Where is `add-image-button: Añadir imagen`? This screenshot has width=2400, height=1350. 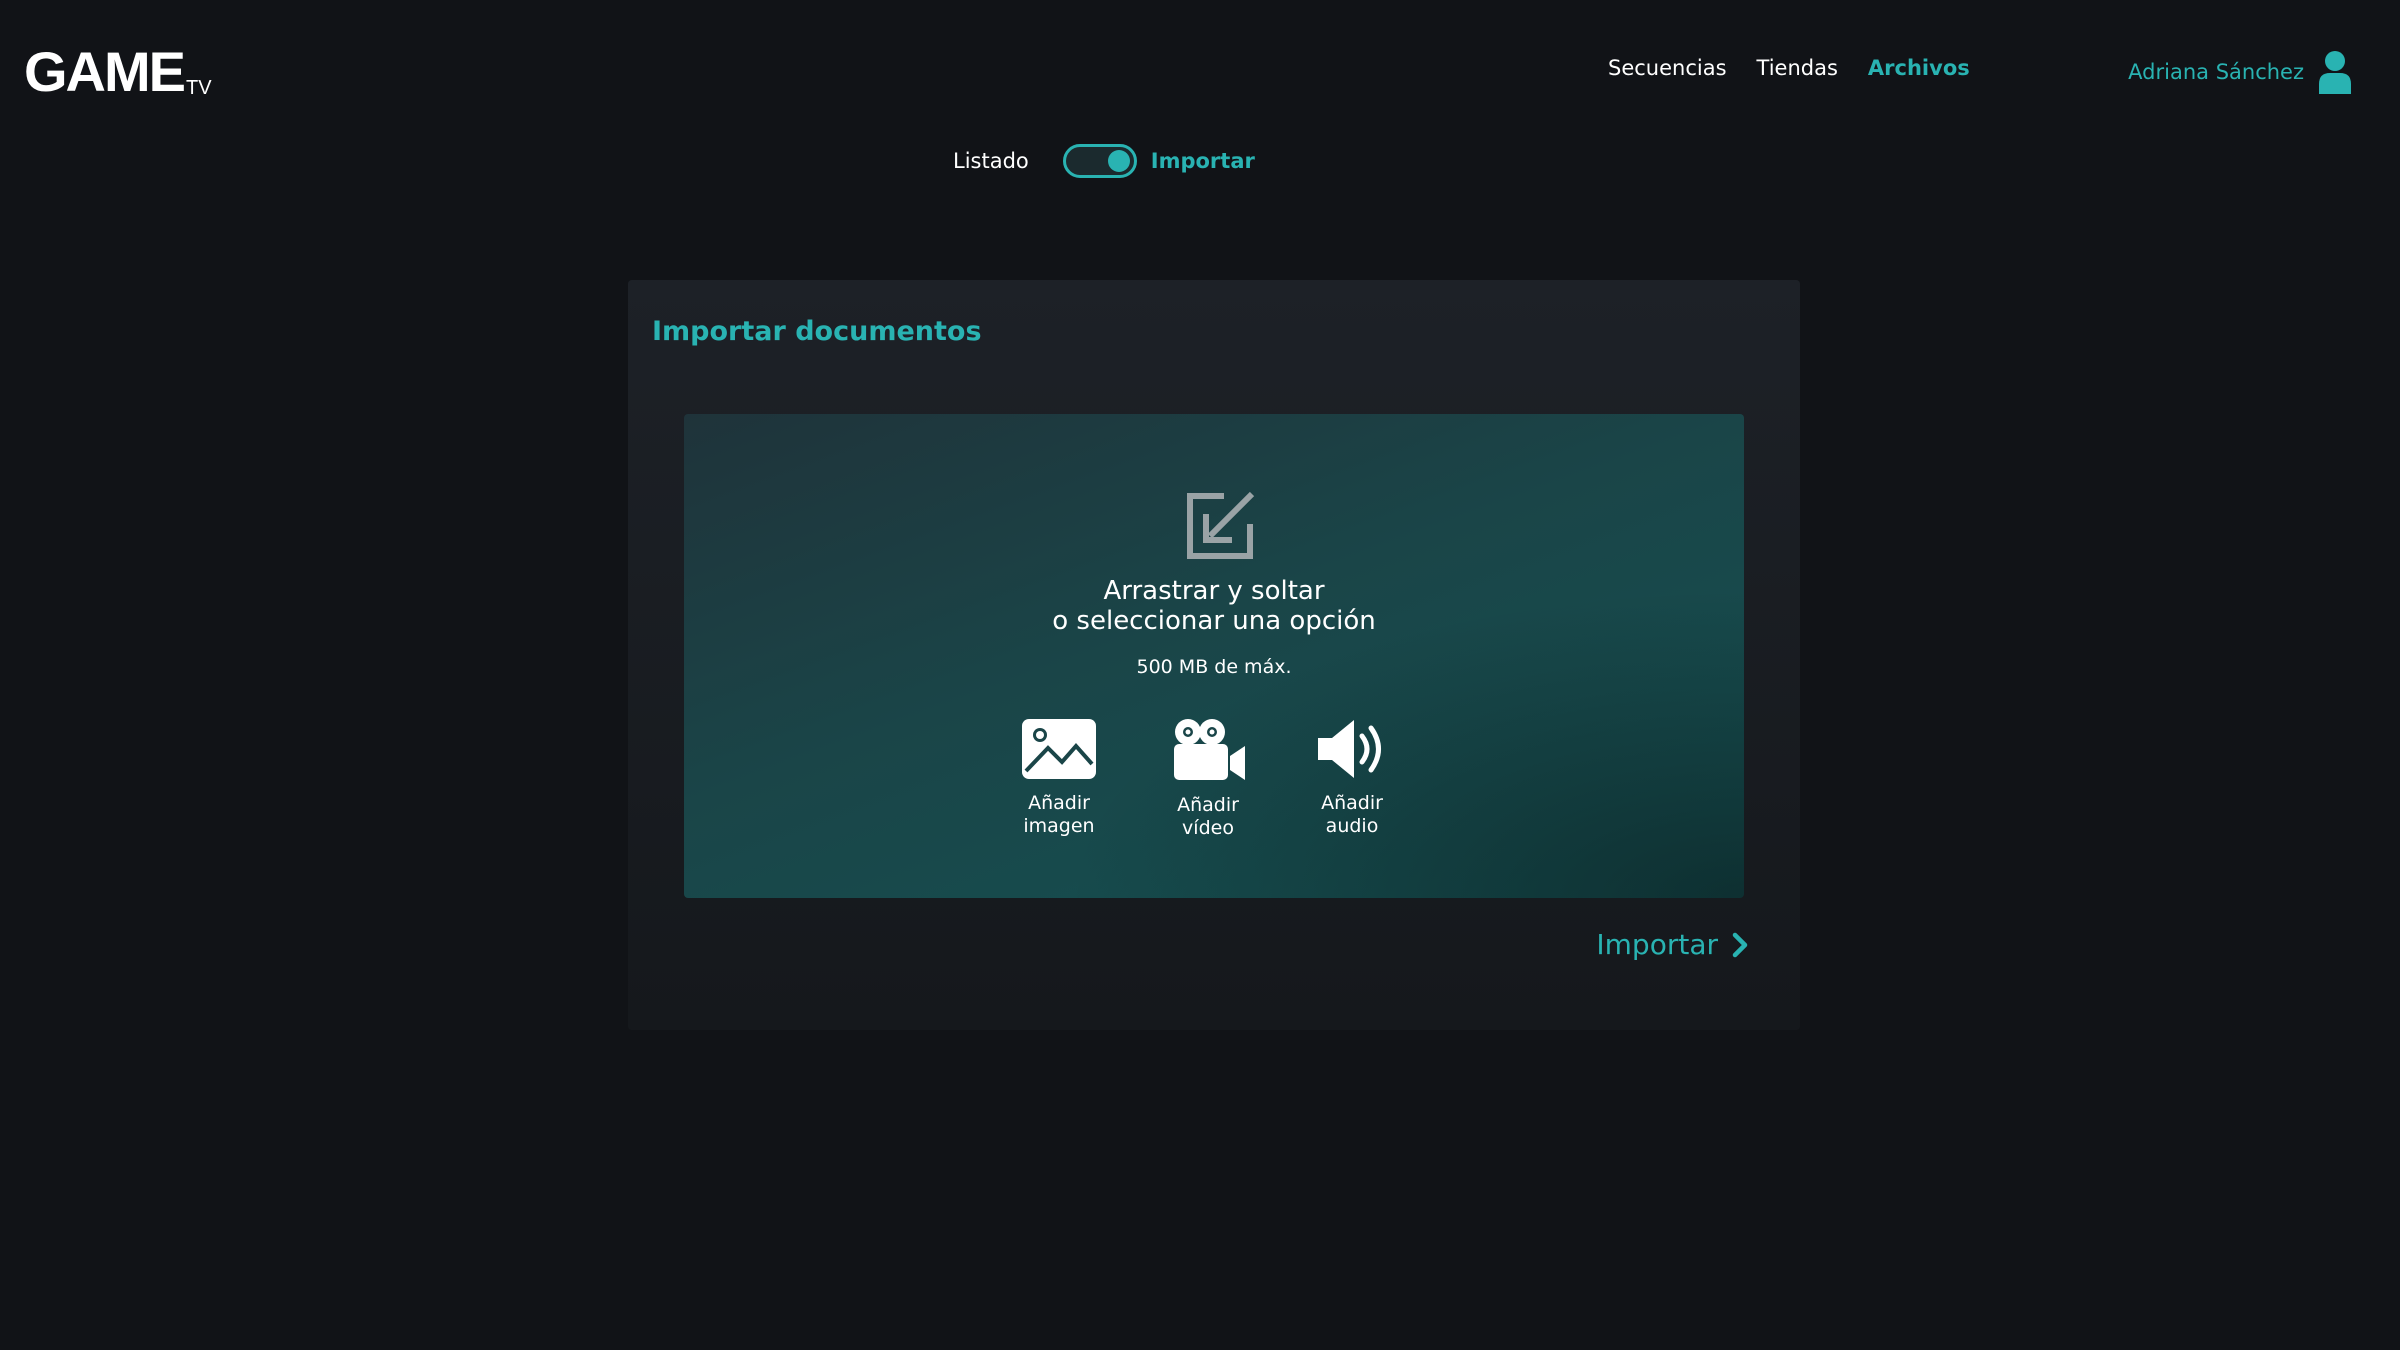
add-image-button: Añadir imagen is located at coordinates (1059, 778).